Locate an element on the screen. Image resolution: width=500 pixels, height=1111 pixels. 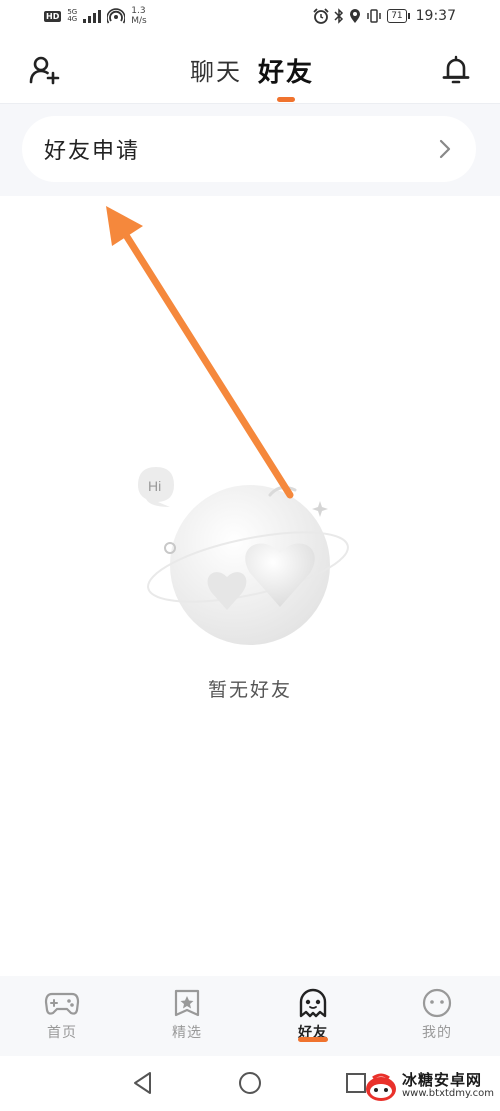
nav-active-indicator is located at coordinates (313, 1039).